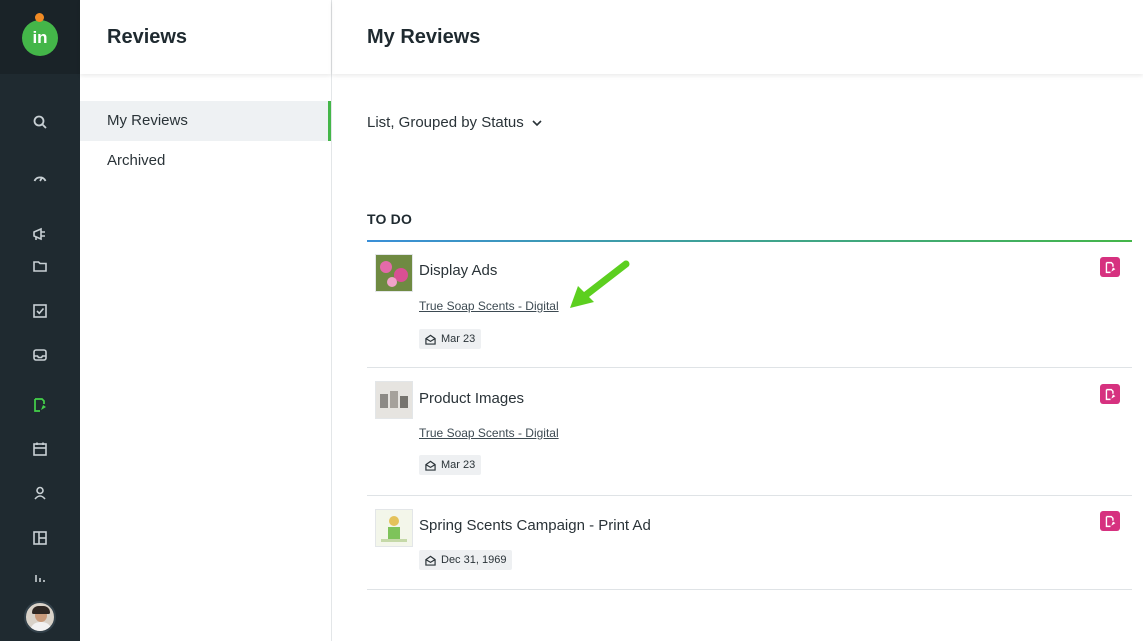  I want to click on view-mode-dropdown: List, Grouped by Status, so click(454, 122).